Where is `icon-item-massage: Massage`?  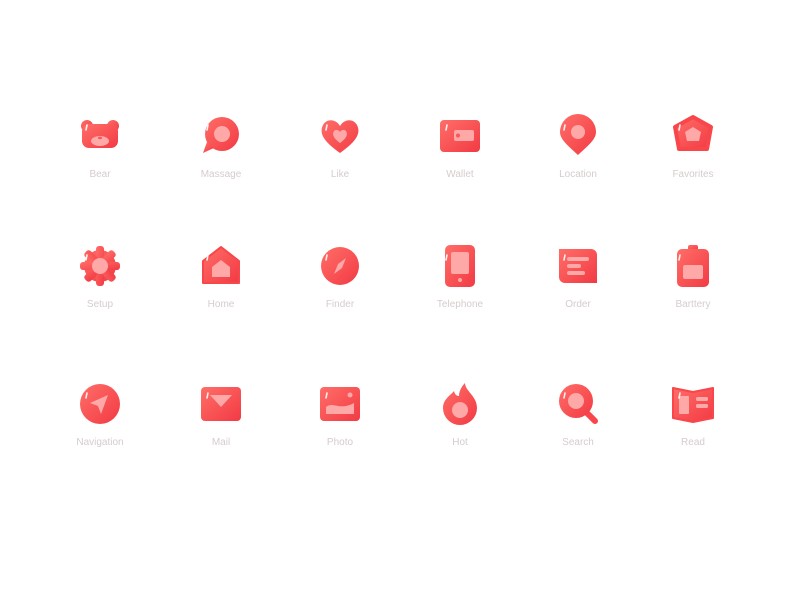
icon-item-massage: Massage is located at coordinates (221, 146).